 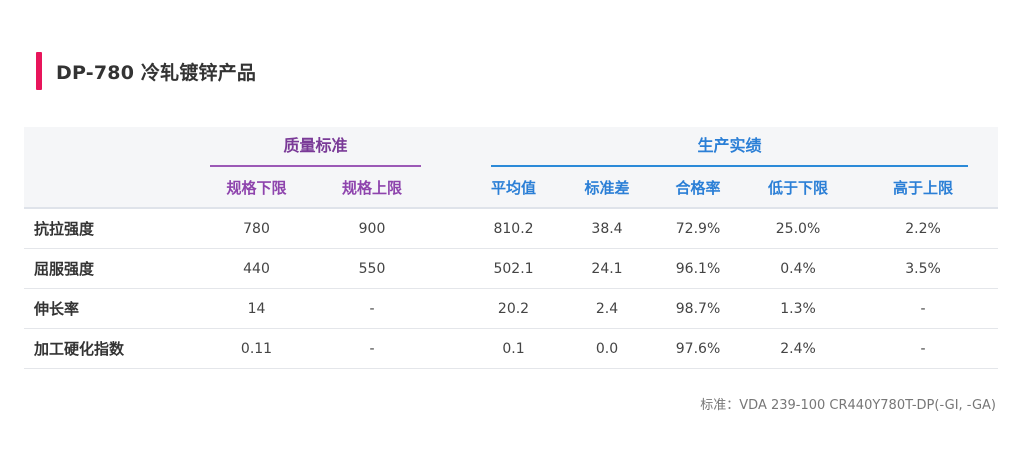 What do you see at coordinates (607, 348) in the screenshot?
I see `cell-std-dev: 0.0` at bounding box center [607, 348].